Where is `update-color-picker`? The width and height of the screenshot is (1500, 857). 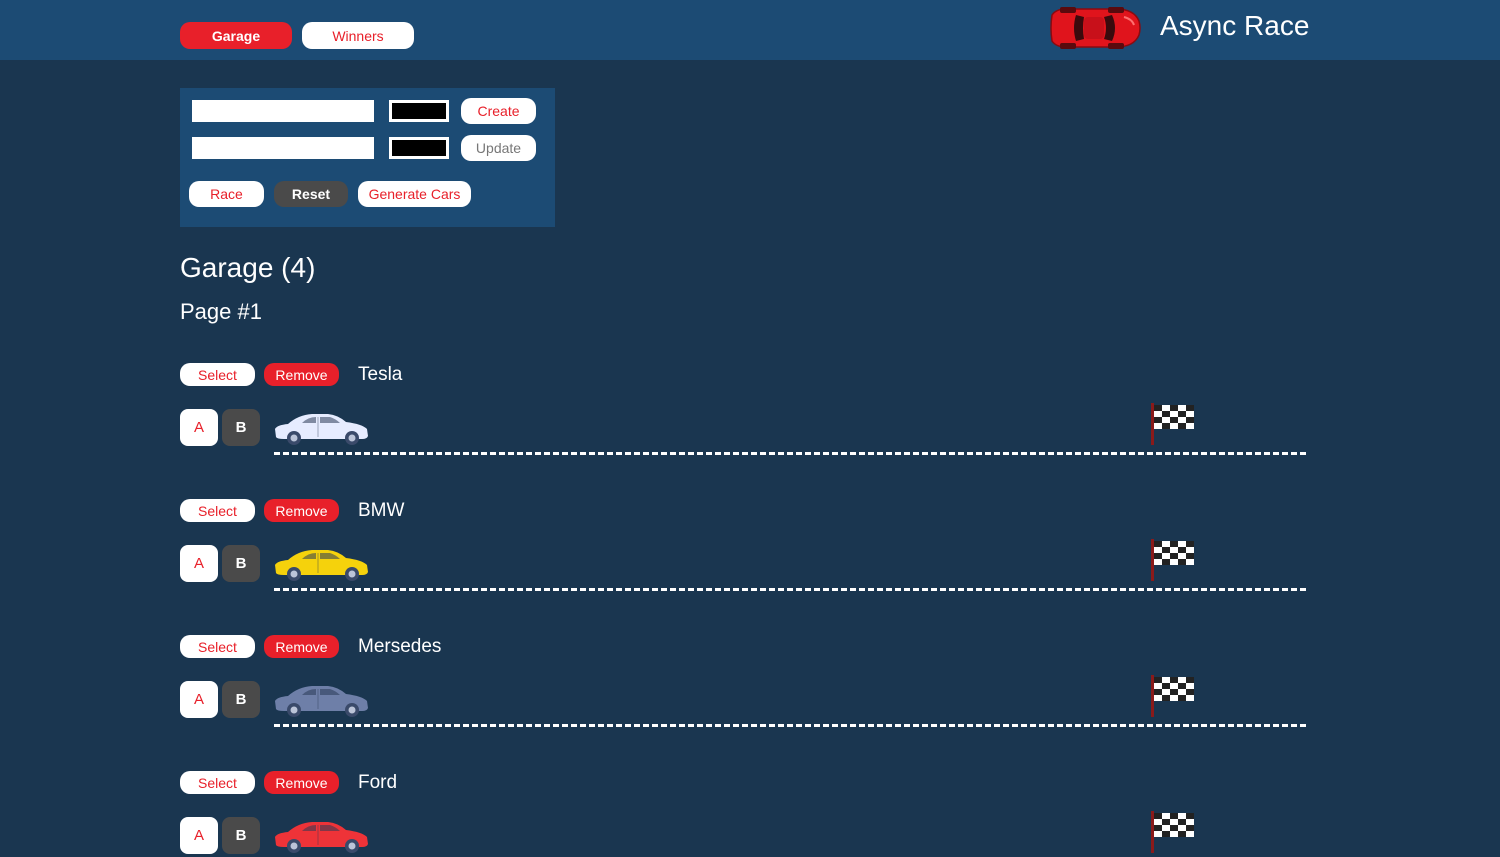
update-color-picker is located at coordinates (419, 148).